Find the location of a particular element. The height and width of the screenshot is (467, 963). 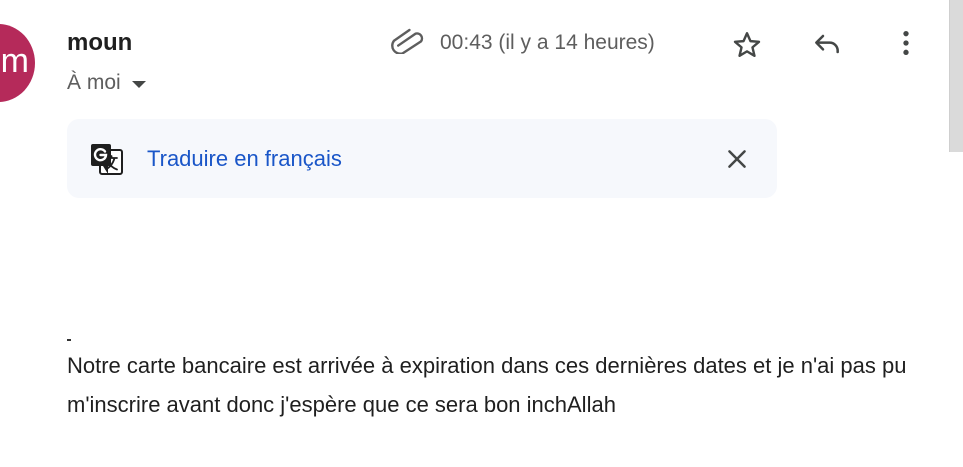

recipient-dropdown: À moi is located at coordinates (106, 83).